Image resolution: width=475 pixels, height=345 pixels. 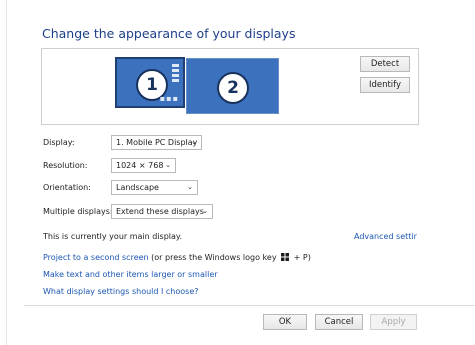 What do you see at coordinates (393, 322) in the screenshot?
I see `apply-button: Apply` at bounding box center [393, 322].